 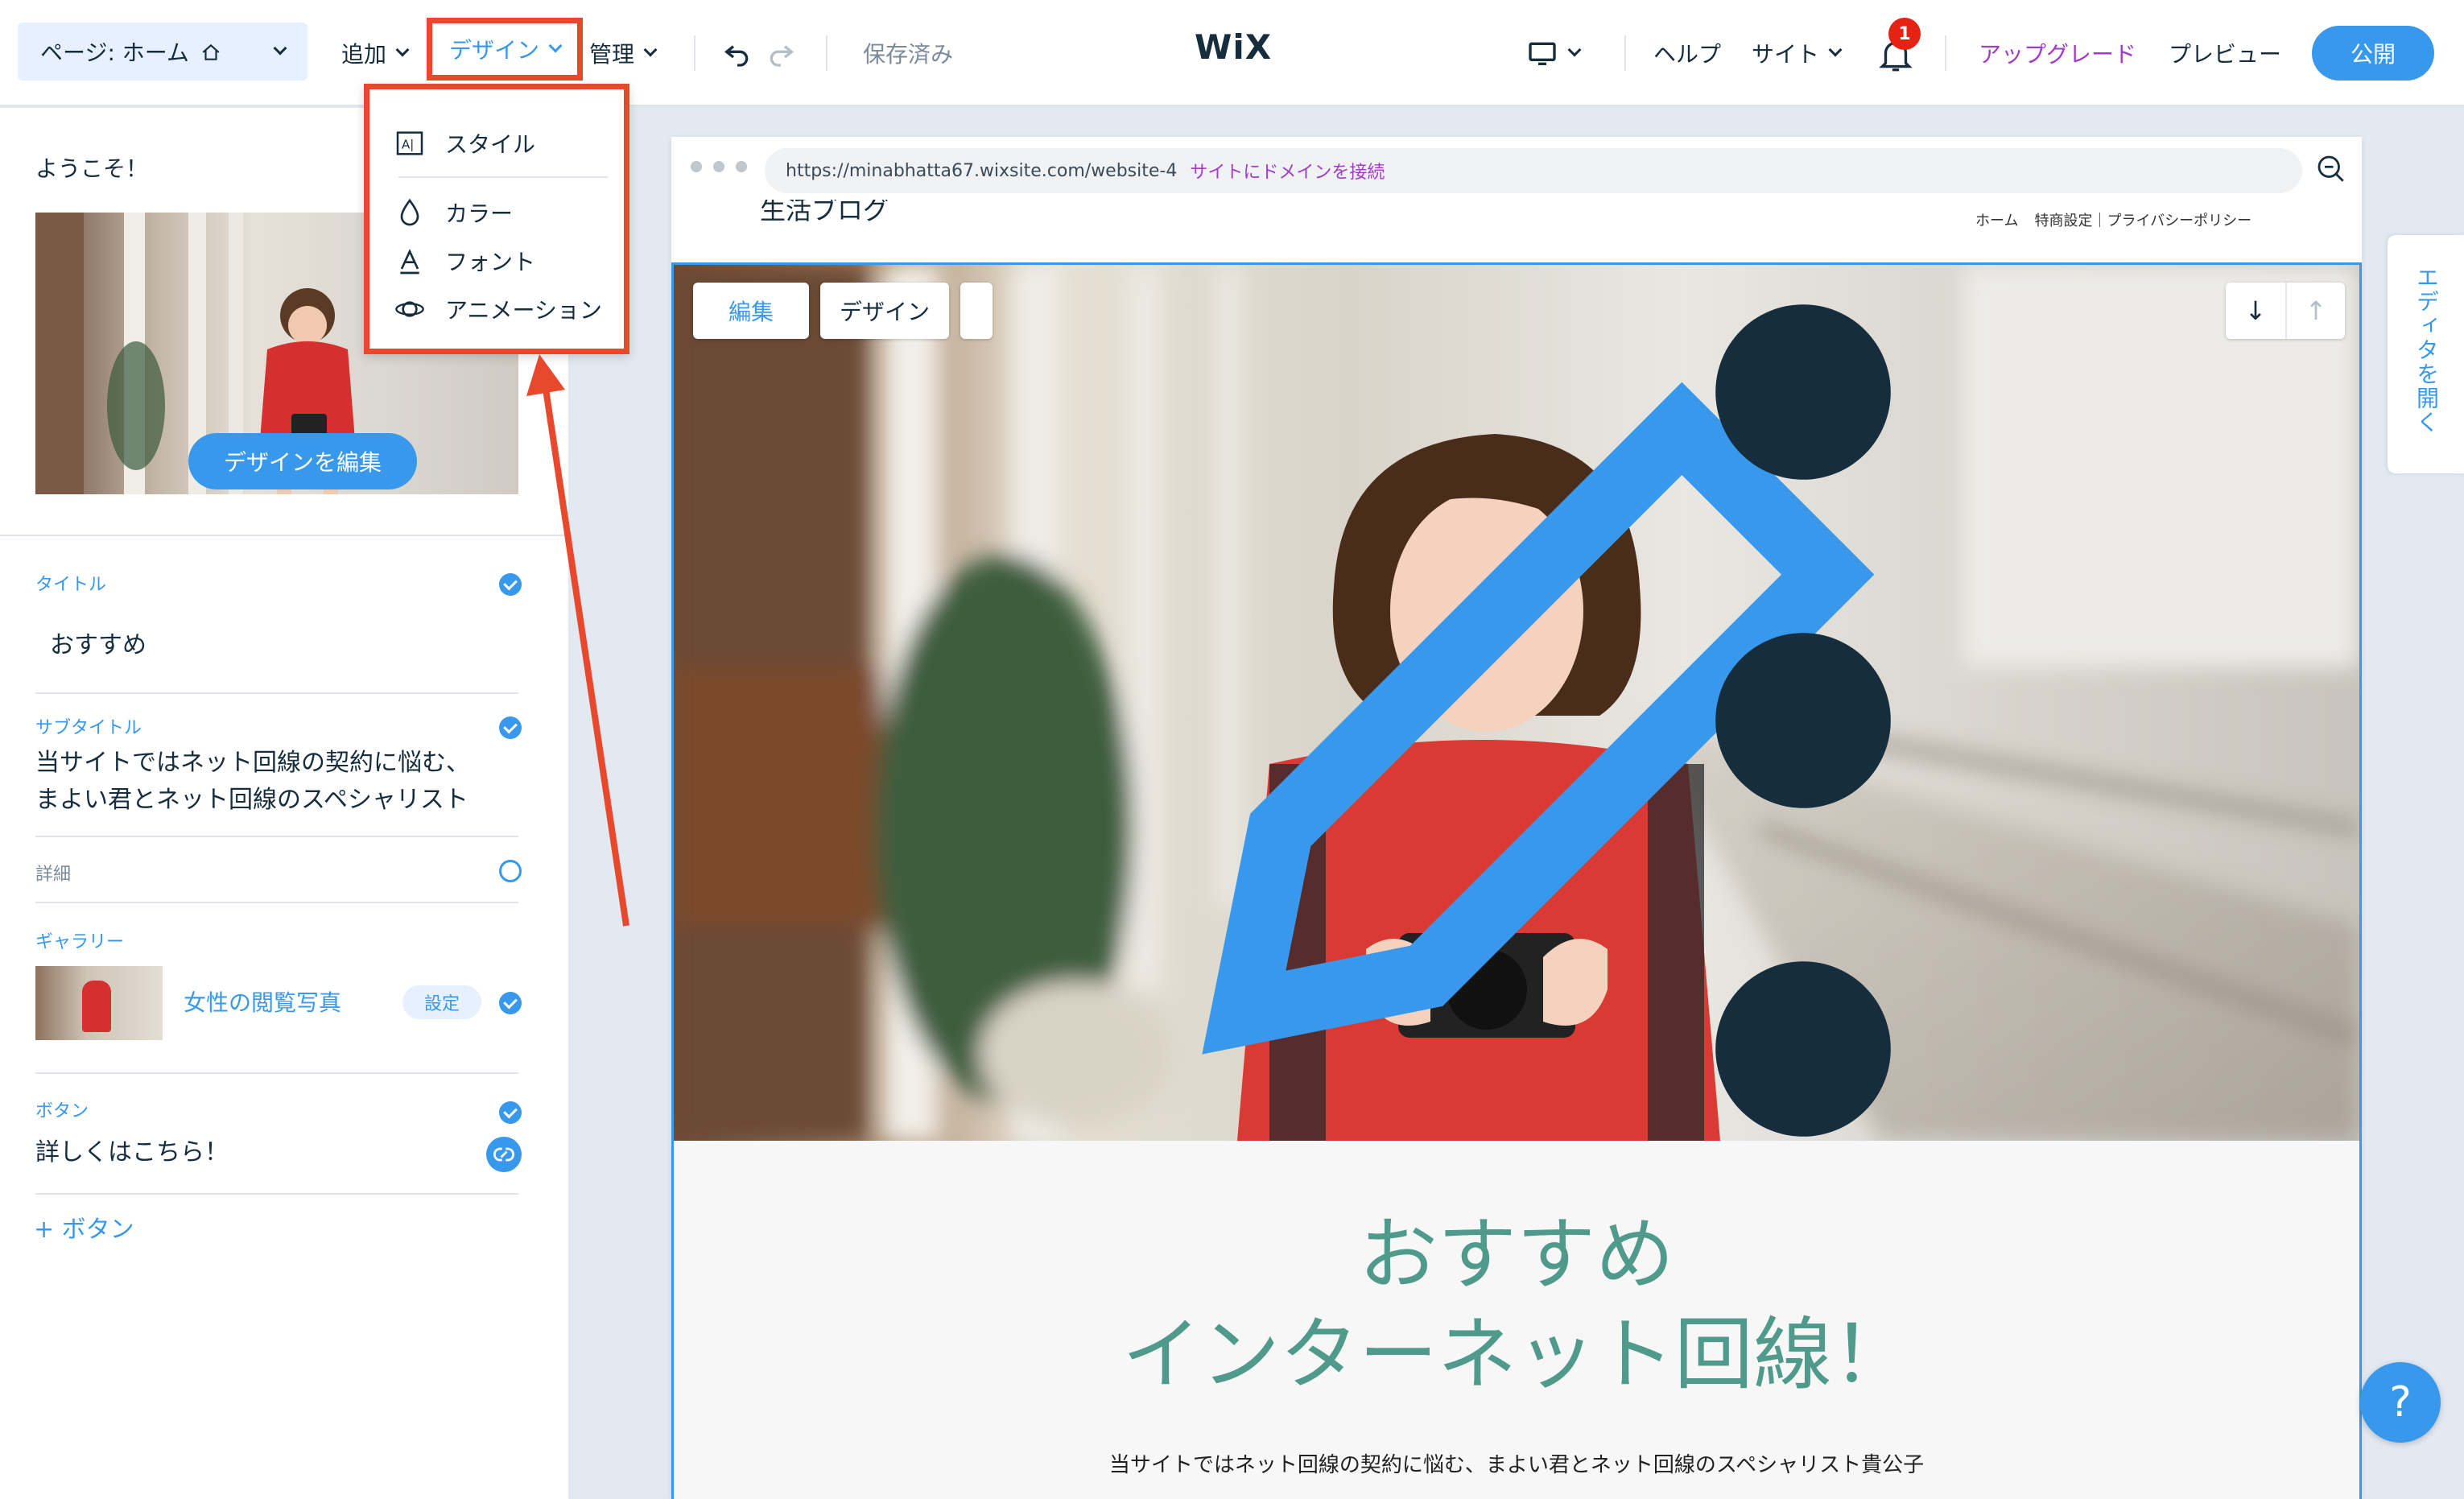 What do you see at coordinates (2400, 1402) in the screenshot?
I see `help-button: ?` at bounding box center [2400, 1402].